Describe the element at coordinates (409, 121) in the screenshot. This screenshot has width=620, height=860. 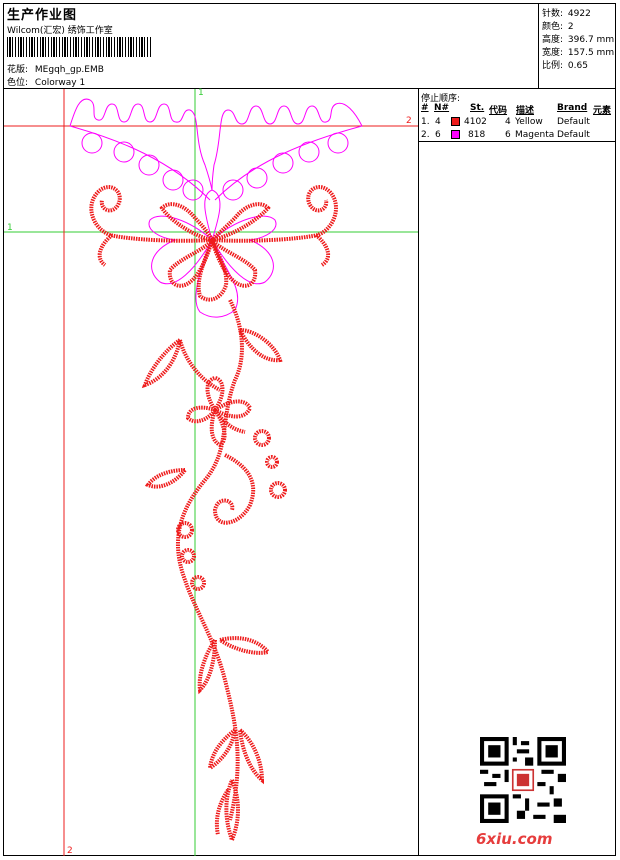
I see `guide-label-h2: 2` at that location.